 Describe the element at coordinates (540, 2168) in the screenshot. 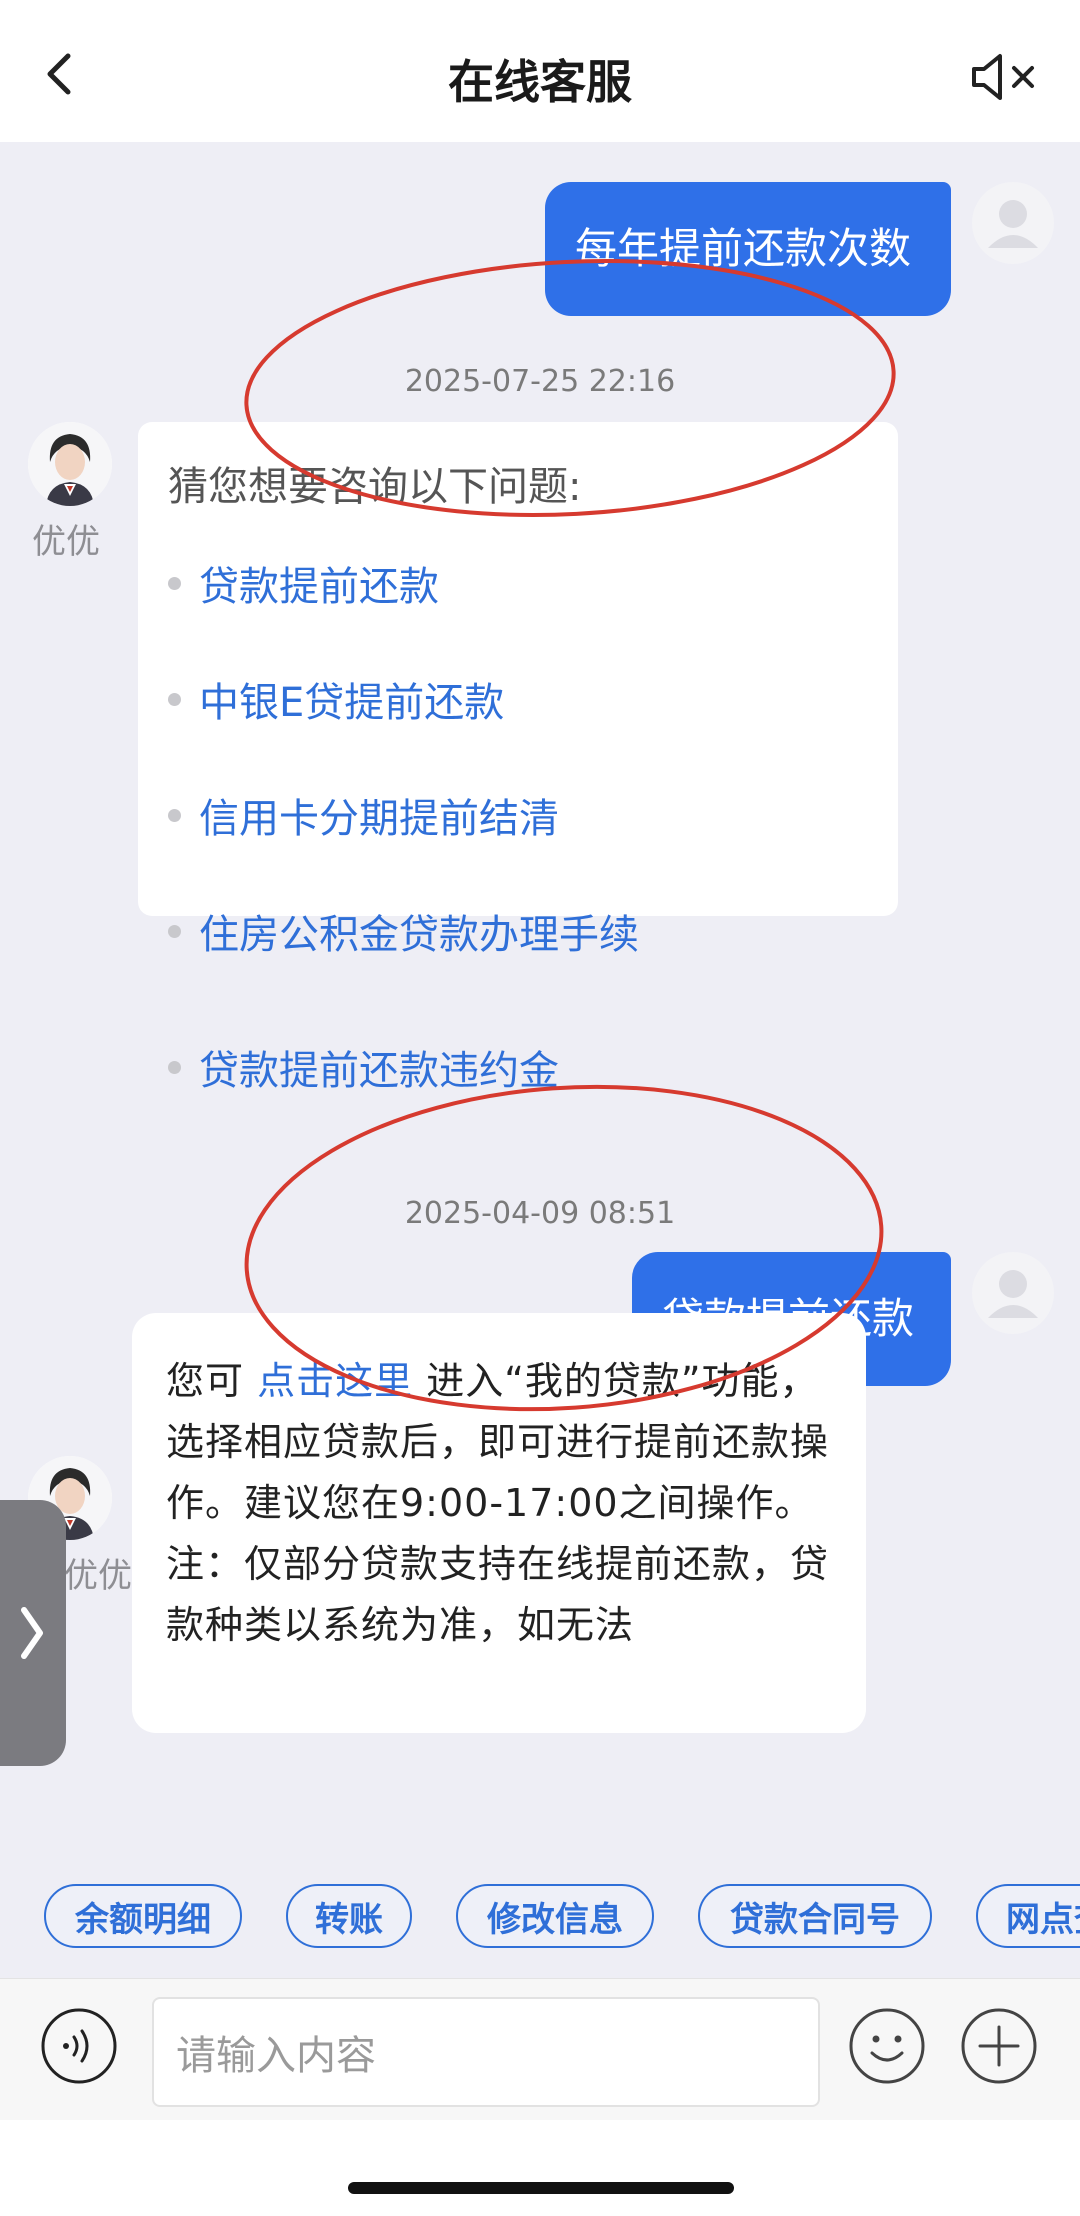

I see `bottom-safe-area` at that location.